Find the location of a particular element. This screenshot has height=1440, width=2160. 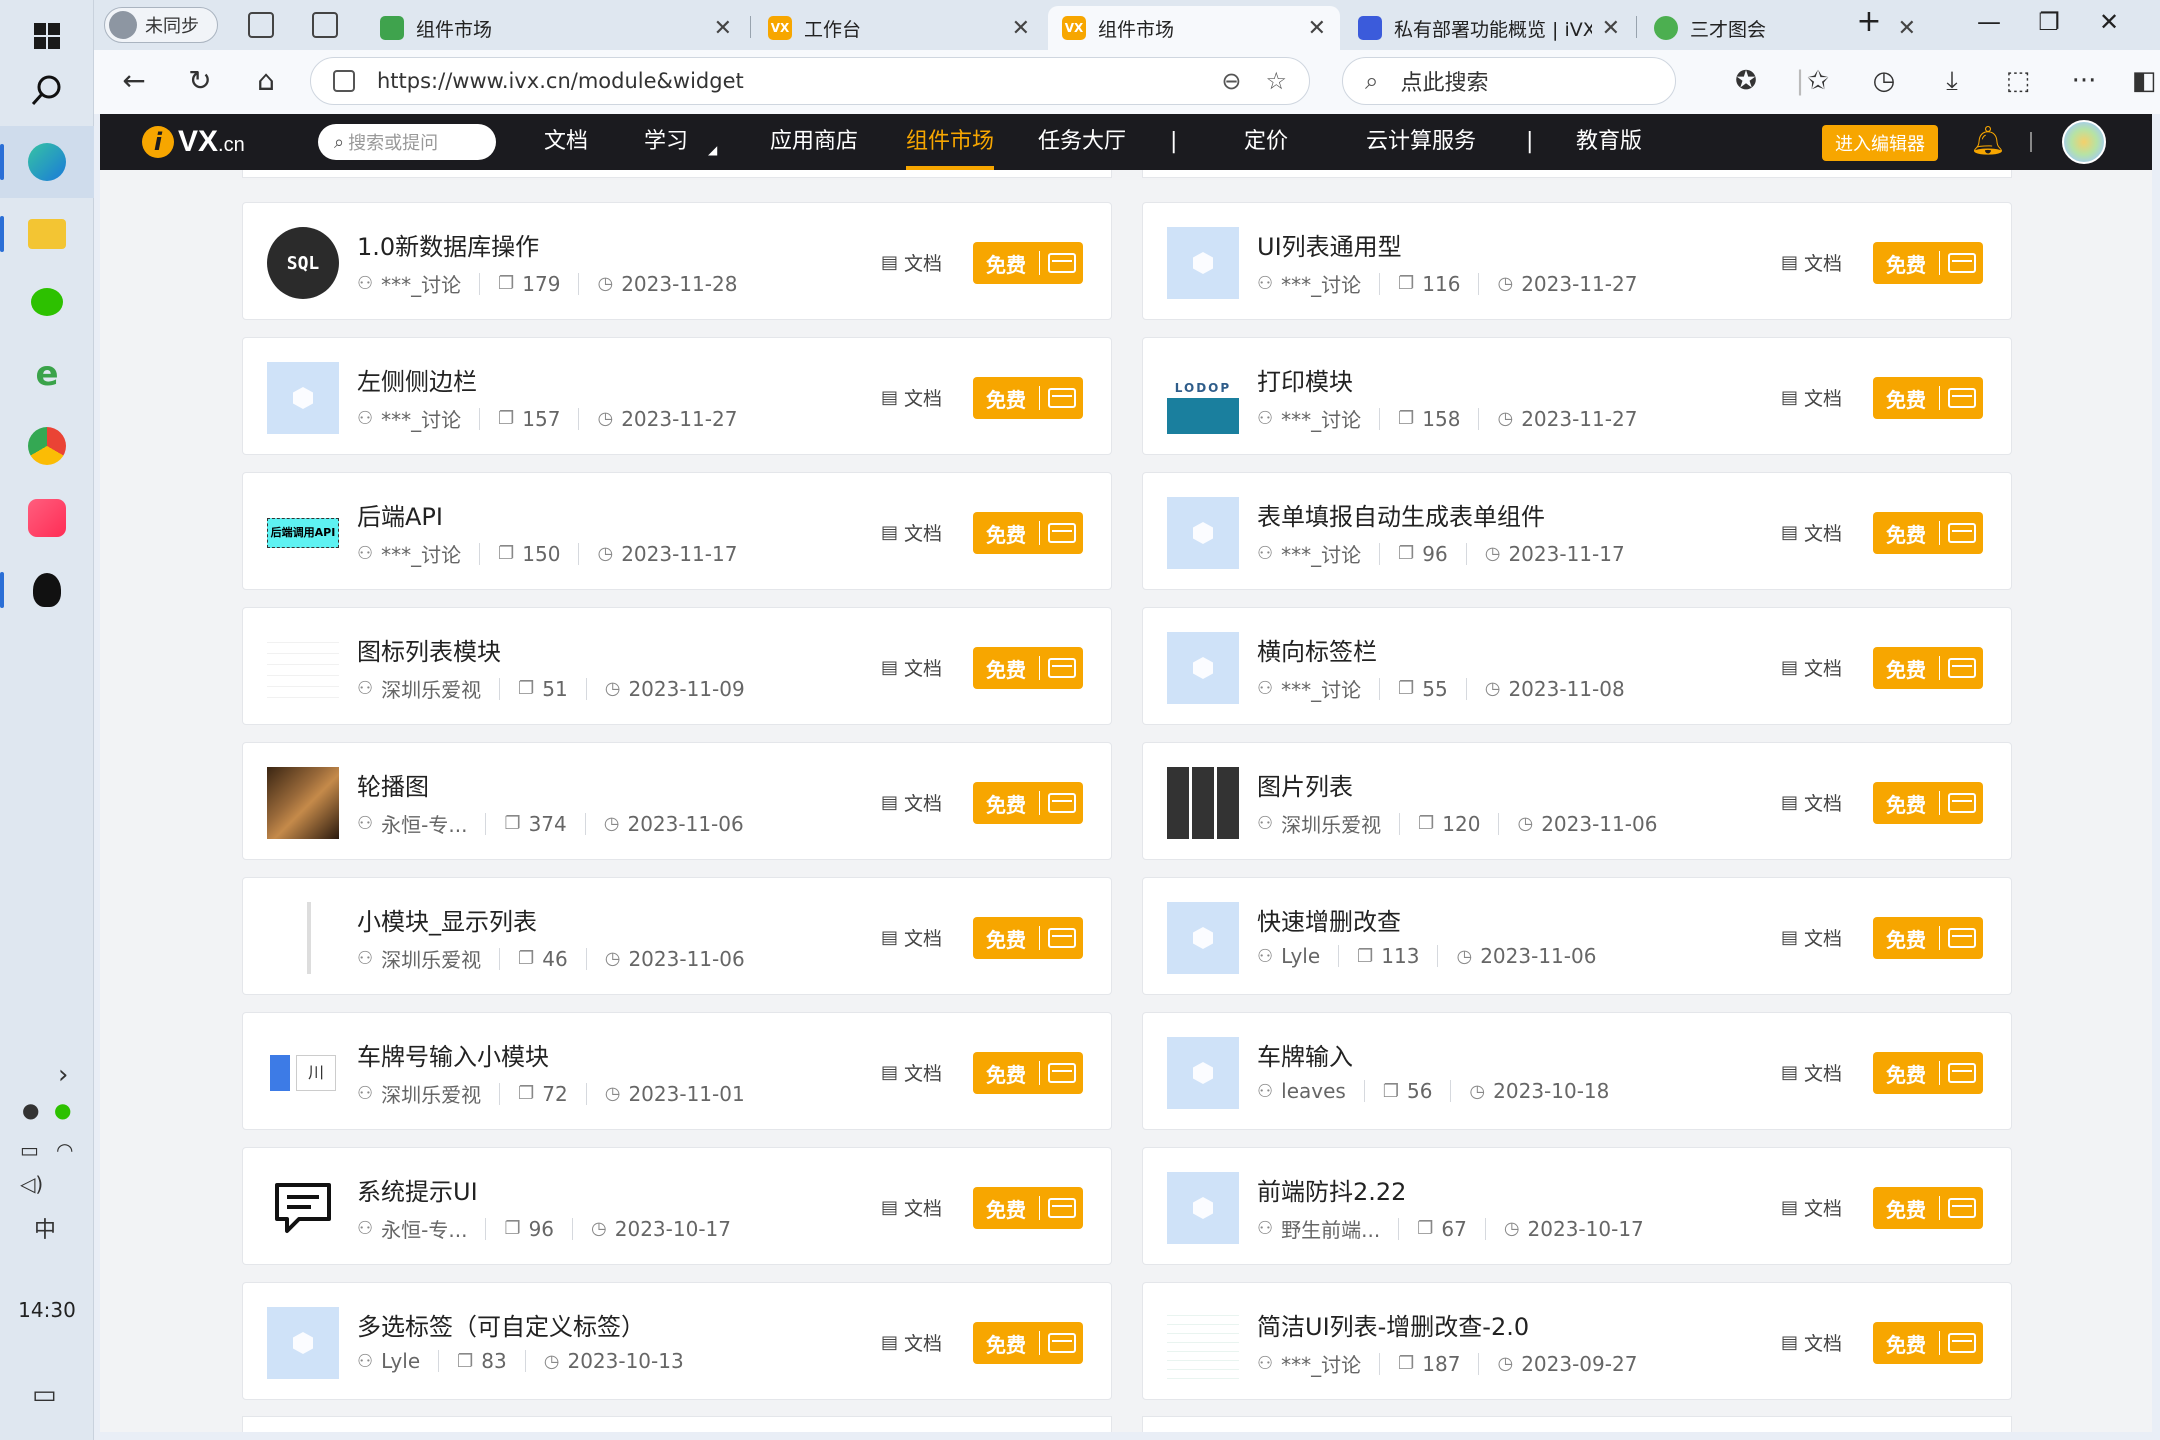

component-card: 轮播图 ⚇ 永恒-专... ❐ 374 ◷ 2023-11-06 ▤ 文档 免费 is located at coordinates (677, 801).